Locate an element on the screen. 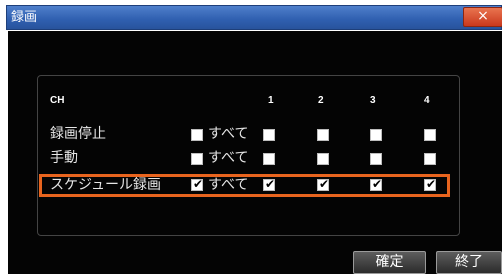 This screenshot has width=502, height=274. row-label-stop-recording: 録画停止 is located at coordinates (78, 134).